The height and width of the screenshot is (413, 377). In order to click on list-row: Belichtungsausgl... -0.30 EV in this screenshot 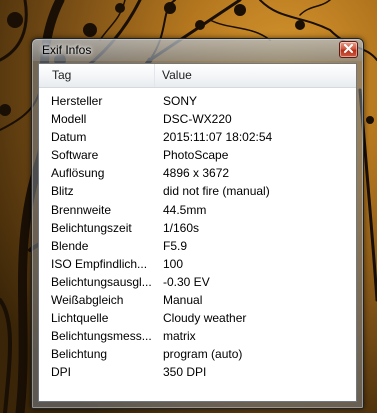, I will do `click(197, 283)`.